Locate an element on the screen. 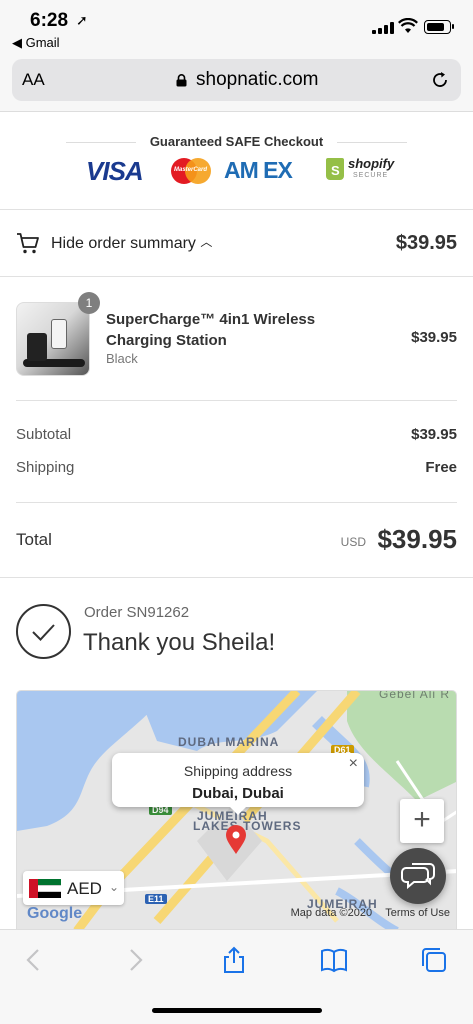  checkmark-icon is located at coordinates (43, 631).